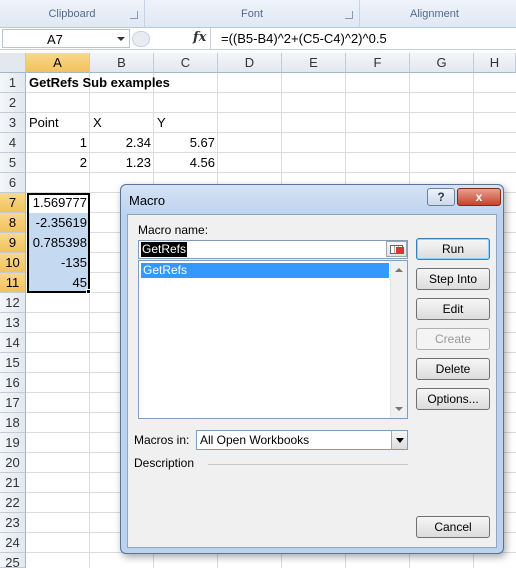 This screenshot has height=568, width=516. What do you see at coordinates (399, 409) in the screenshot?
I see `scroll-down-icon` at bounding box center [399, 409].